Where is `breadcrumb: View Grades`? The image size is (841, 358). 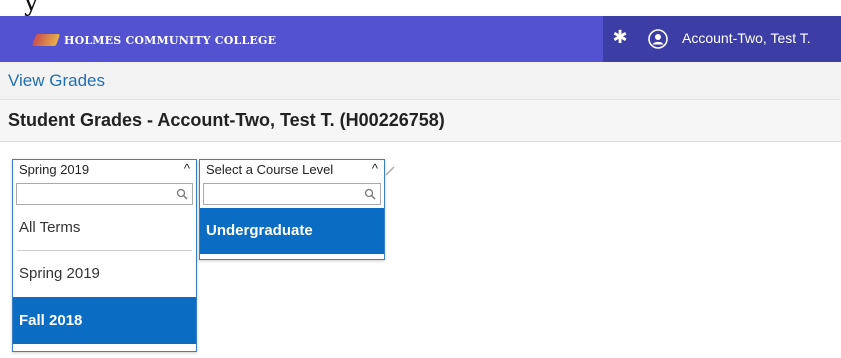
breadcrumb: View Grades is located at coordinates (420, 81).